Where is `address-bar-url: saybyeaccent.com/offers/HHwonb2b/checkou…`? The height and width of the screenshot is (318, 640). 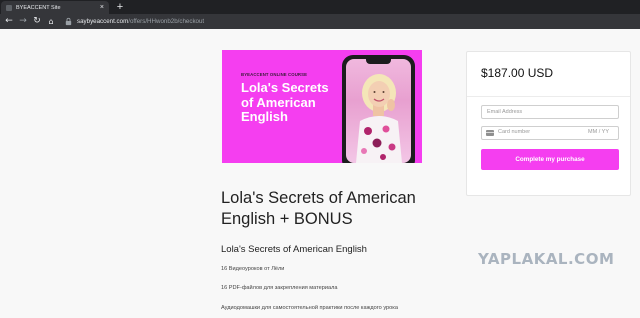
address-bar-url: saybyeaccent.com/offers/HHwonb2b/checkou… is located at coordinates (140, 21).